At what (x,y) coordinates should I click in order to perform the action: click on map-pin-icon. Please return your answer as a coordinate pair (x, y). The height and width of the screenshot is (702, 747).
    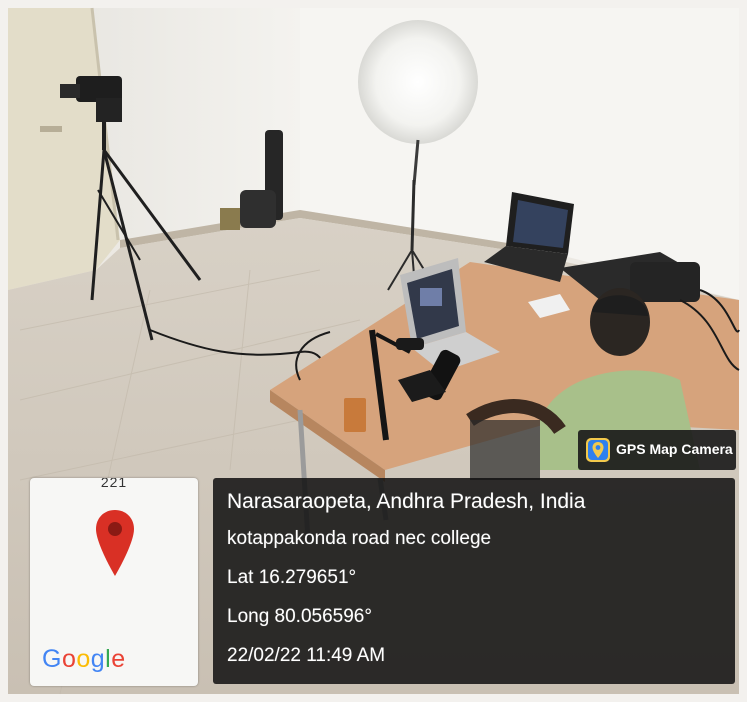
    Looking at the image, I should click on (115, 543).